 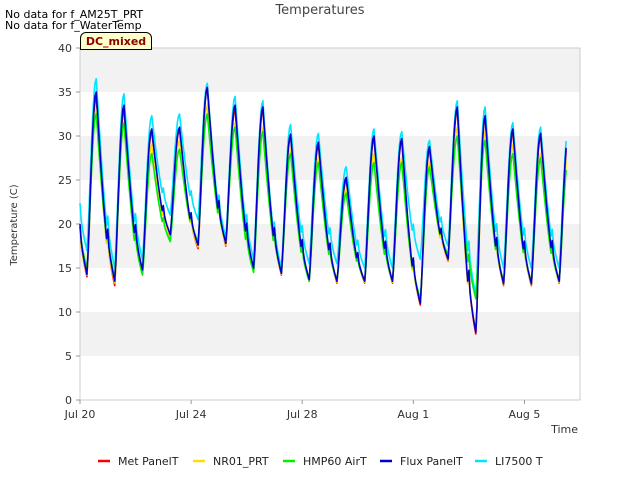 I want to click on x-tick-label: Jul 20, so click(x=80, y=414).